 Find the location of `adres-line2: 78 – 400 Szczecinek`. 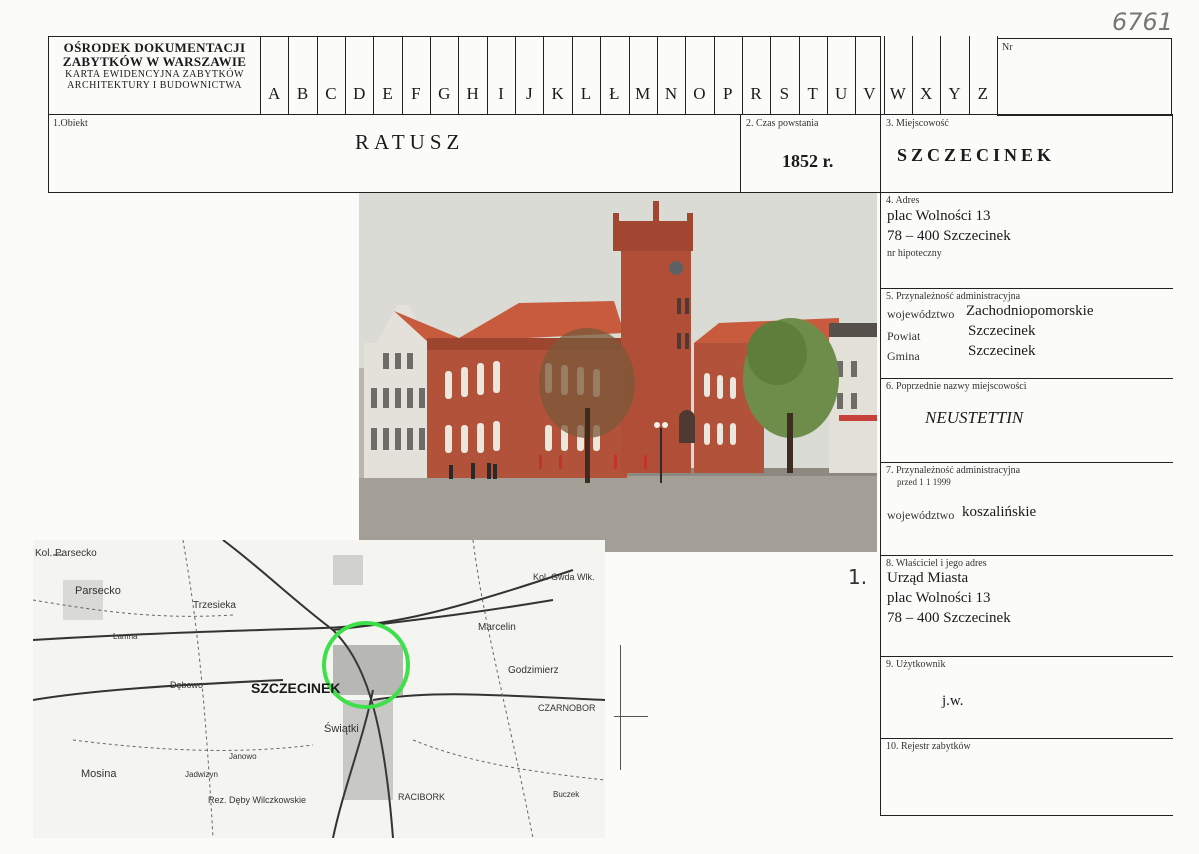

adres-line2: 78 – 400 Szczecinek is located at coordinates (949, 236).